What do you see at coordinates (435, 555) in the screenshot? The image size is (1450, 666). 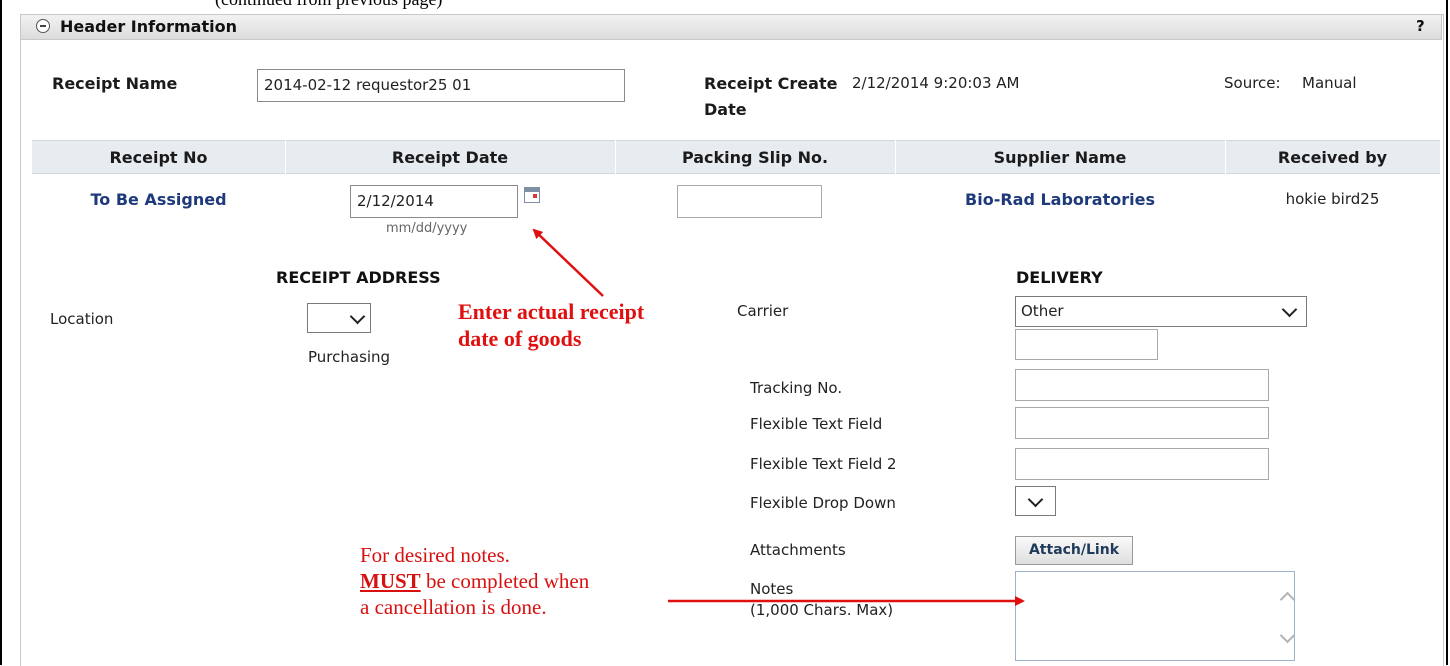 I see `notes-annotation-line-1: For desired notes.` at bounding box center [435, 555].